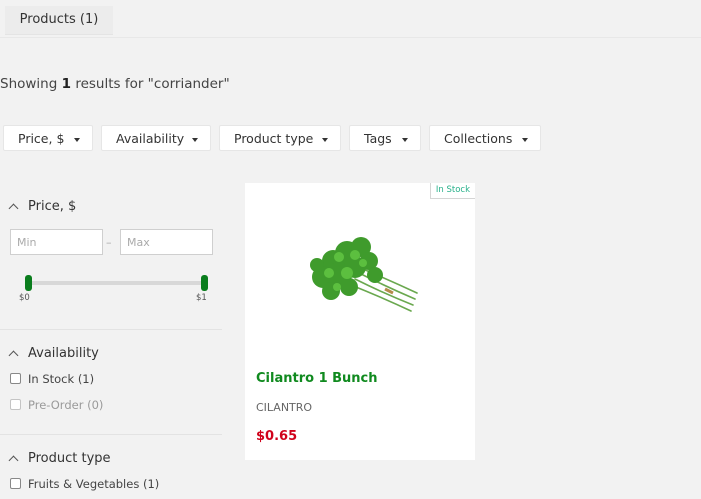 This screenshot has width=701, height=499. I want to click on stock-badge: In Stock, so click(452, 191).